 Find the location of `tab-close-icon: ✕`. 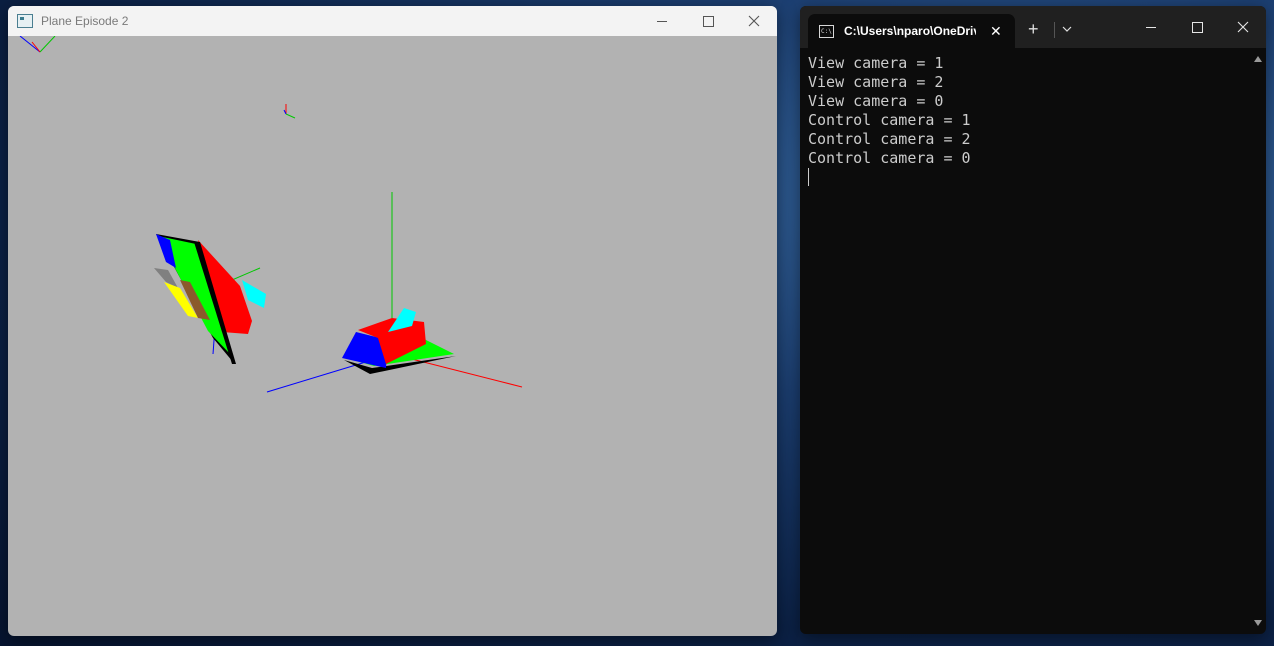

tab-close-icon: ✕ is located at coordinates (996, 31).